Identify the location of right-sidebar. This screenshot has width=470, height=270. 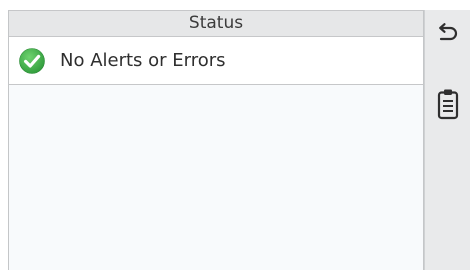
(447, 140).